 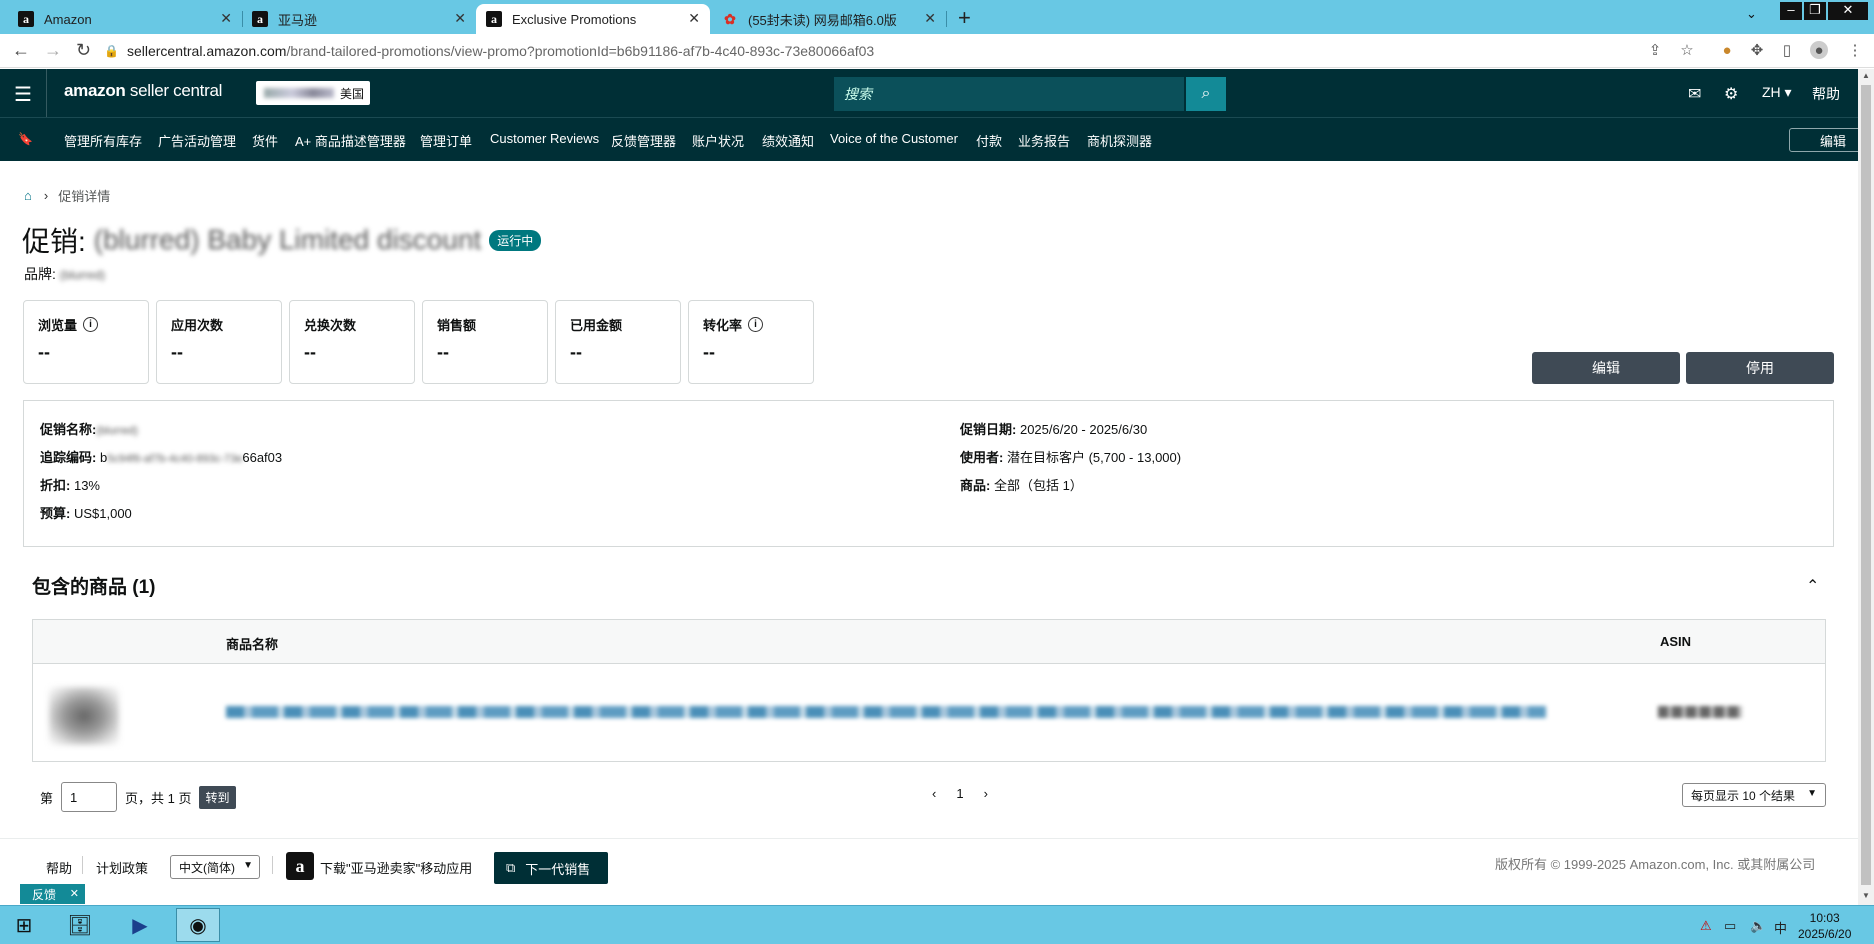 What do you see at coordinates (122, 867) in the screenshot?
I see `footer-policy-link: 计划政策` at bounding box center [122, 867].